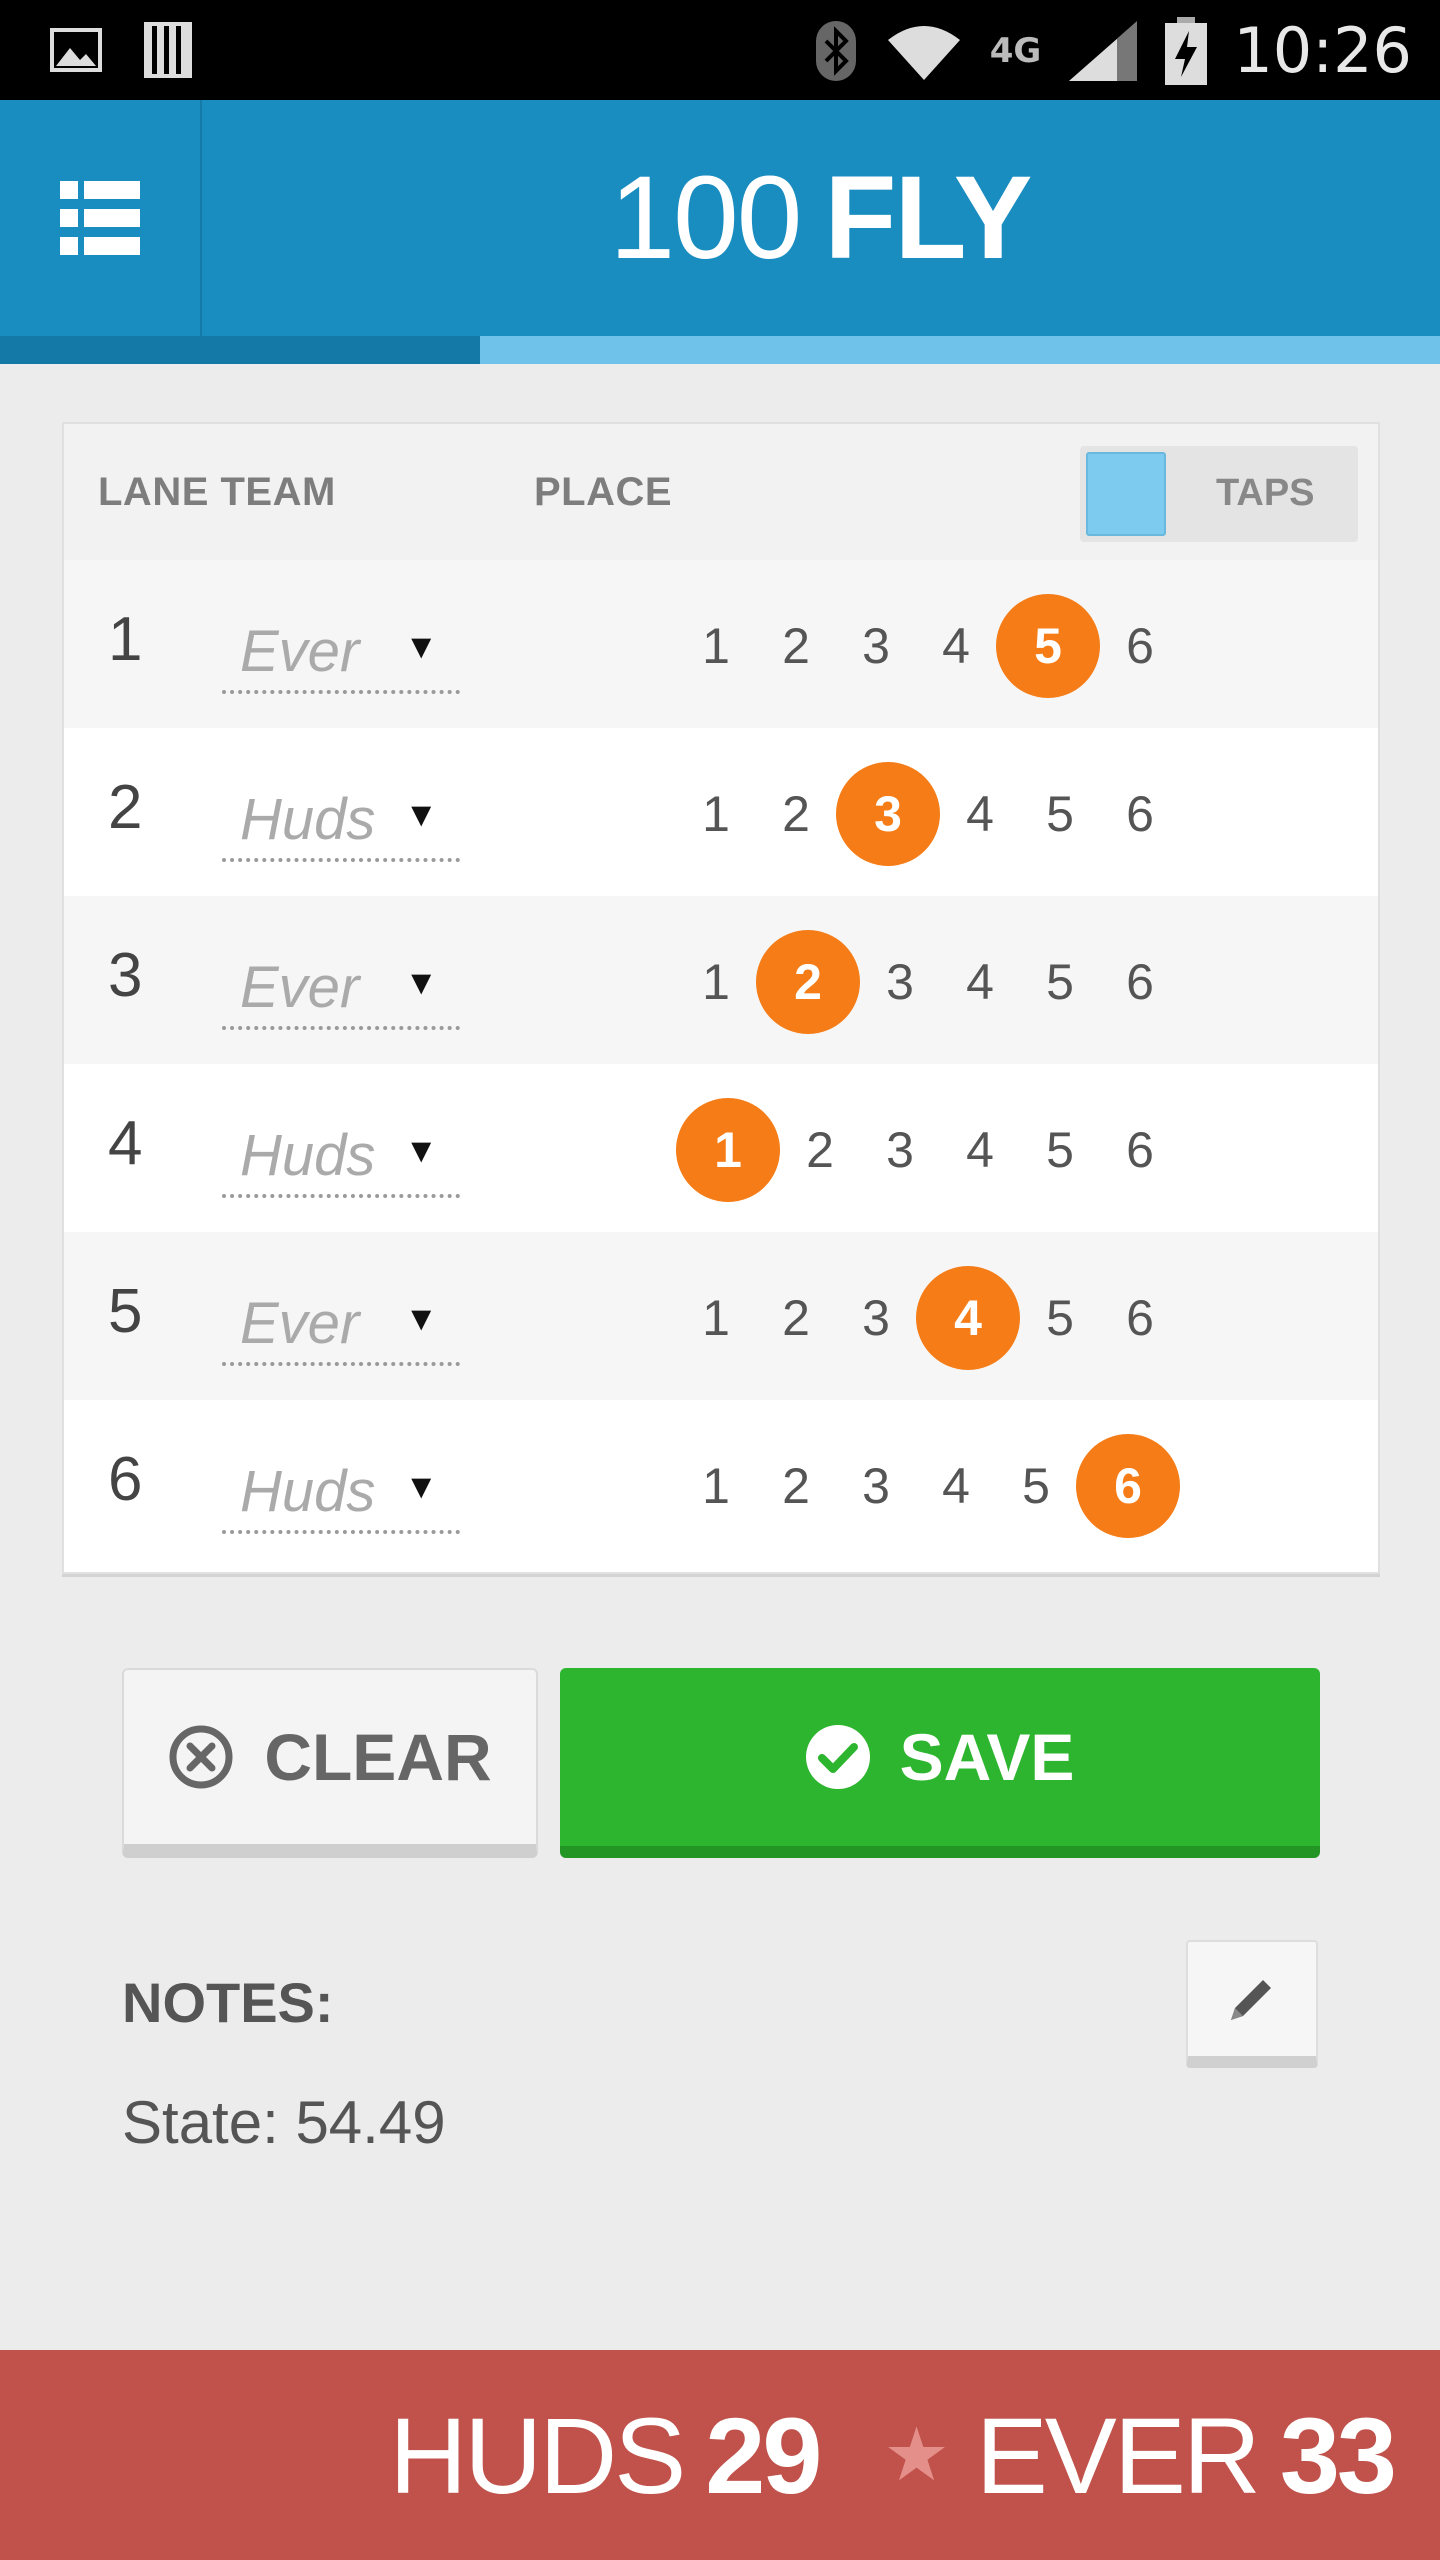  What do you see at coordinates (603, 492) in the screenshot?
I see `header-place: PLACE` at bounding box center [603, 492].